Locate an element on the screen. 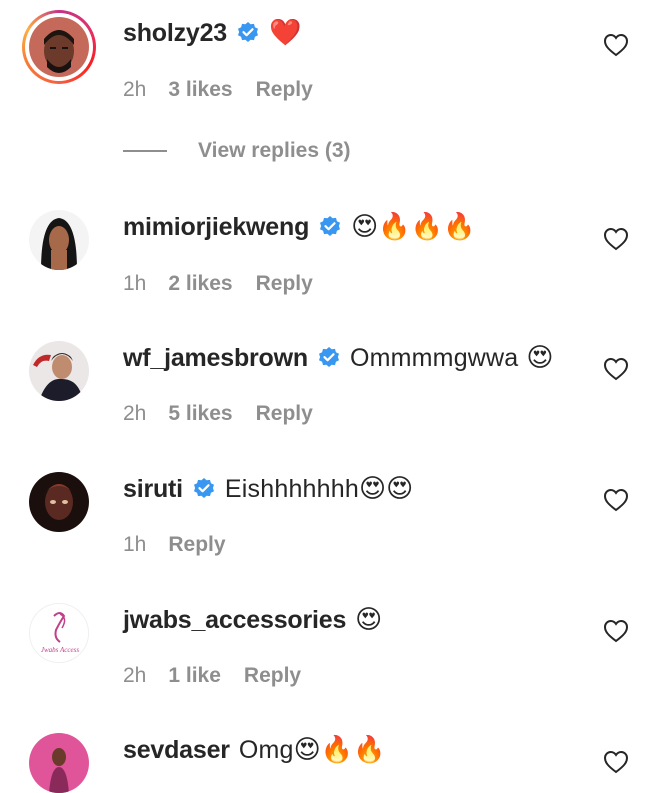  svg-text: Jwabs Access is located at coordinates (60, 650).